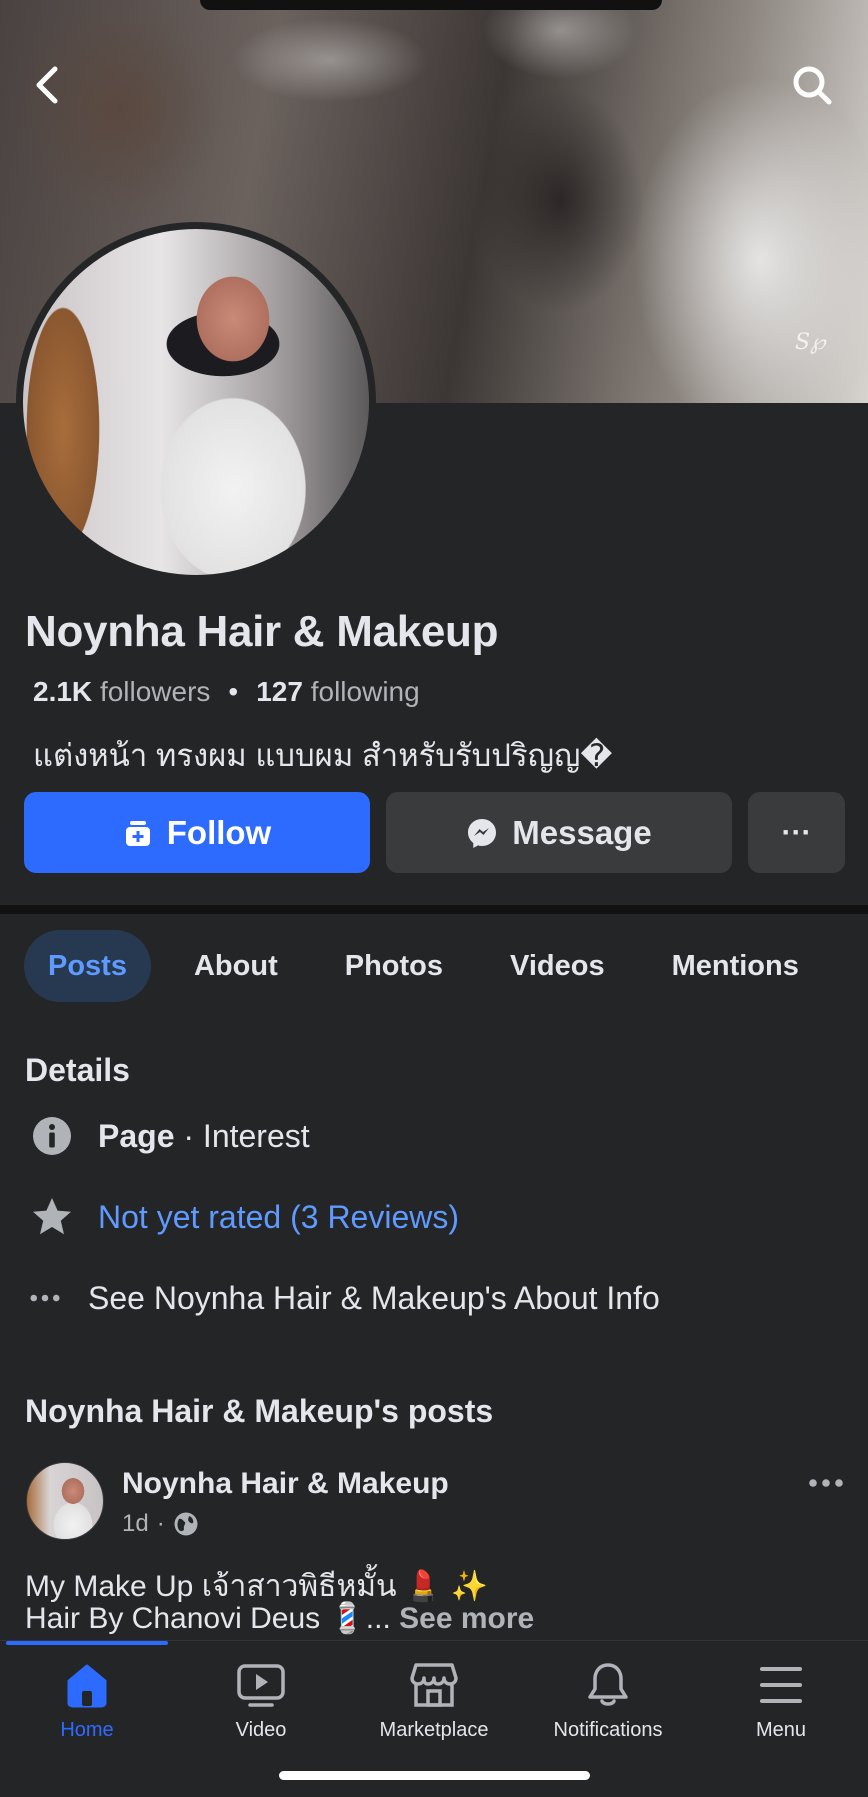 The height and width of the screenshot is (1797, 868). I want to click on post-meta: 1d ·, so click(160, 1524).